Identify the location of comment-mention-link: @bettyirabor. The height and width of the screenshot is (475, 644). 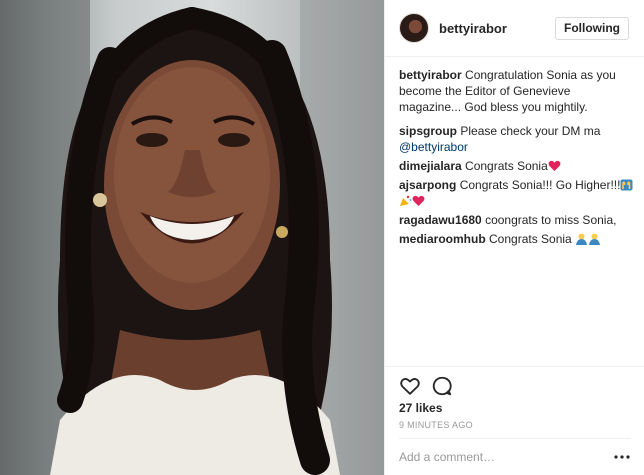
(433, 147).